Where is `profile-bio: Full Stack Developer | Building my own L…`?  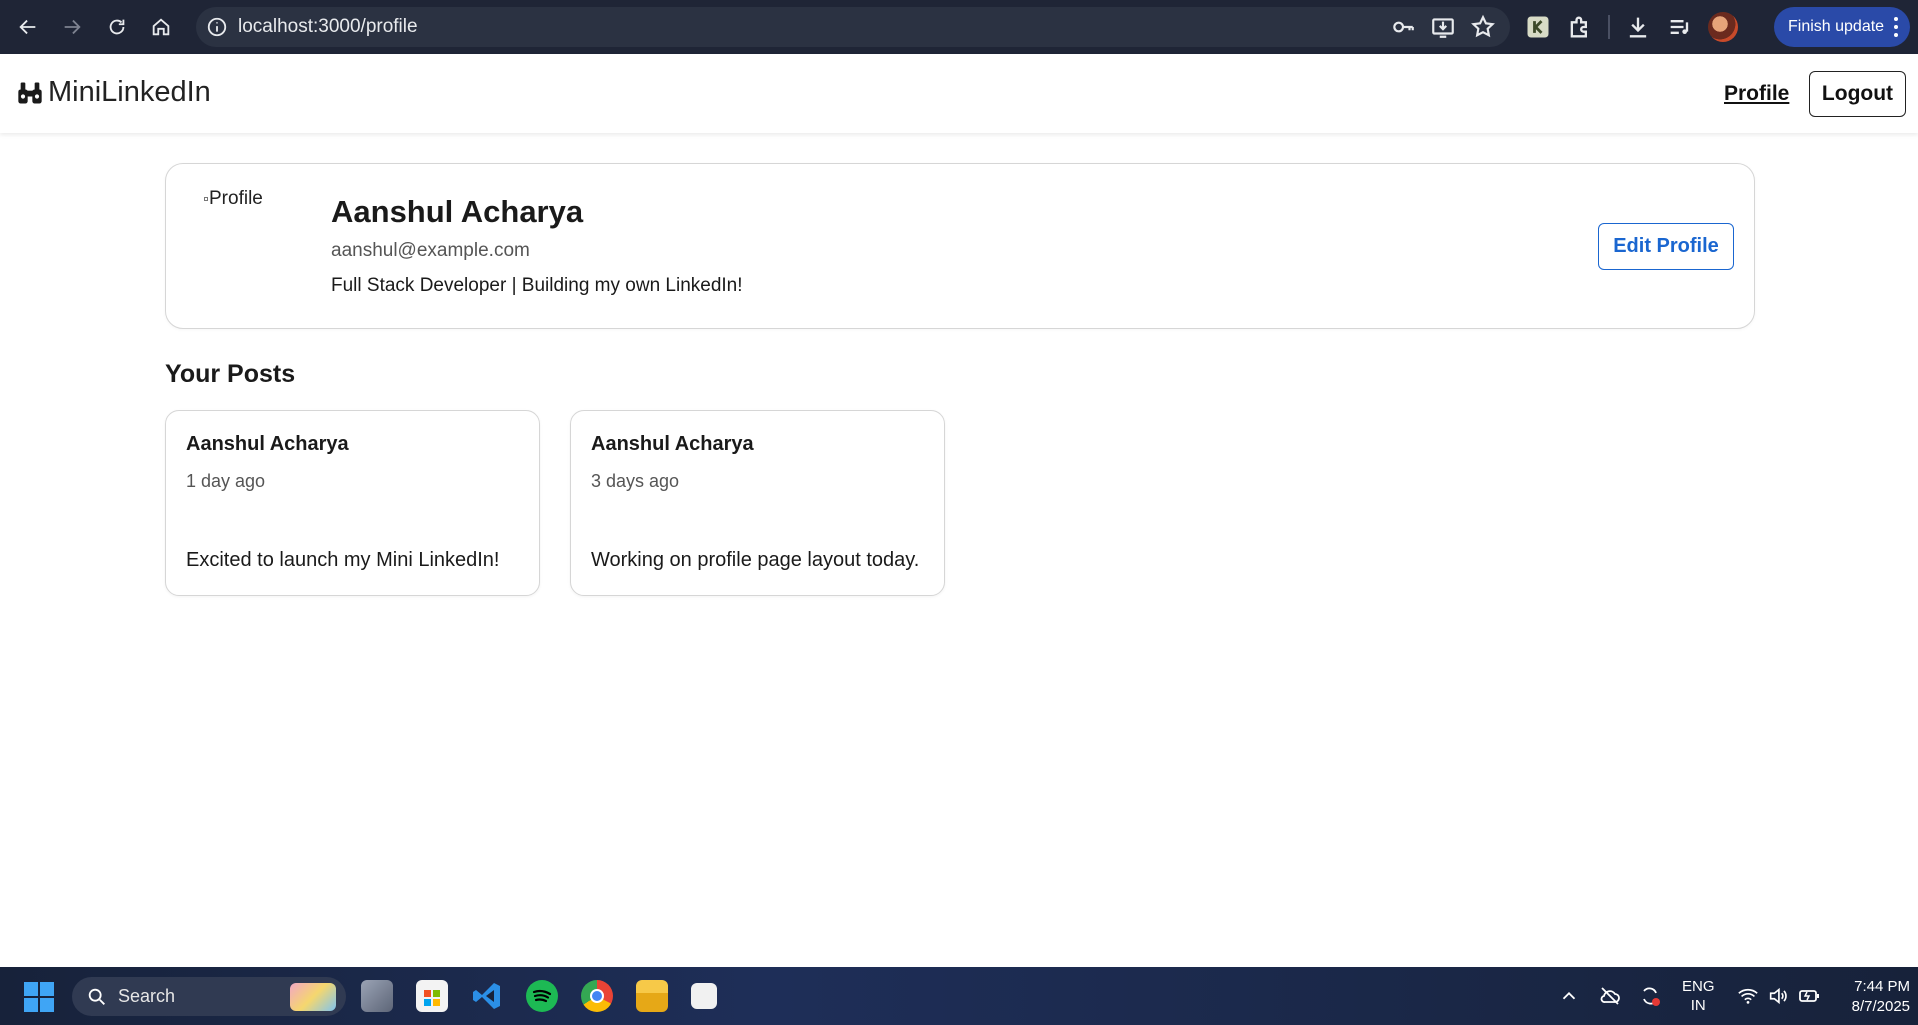 profile-bio: Full Stack Developer | Building my own L… is located at coordinates (537, 285).